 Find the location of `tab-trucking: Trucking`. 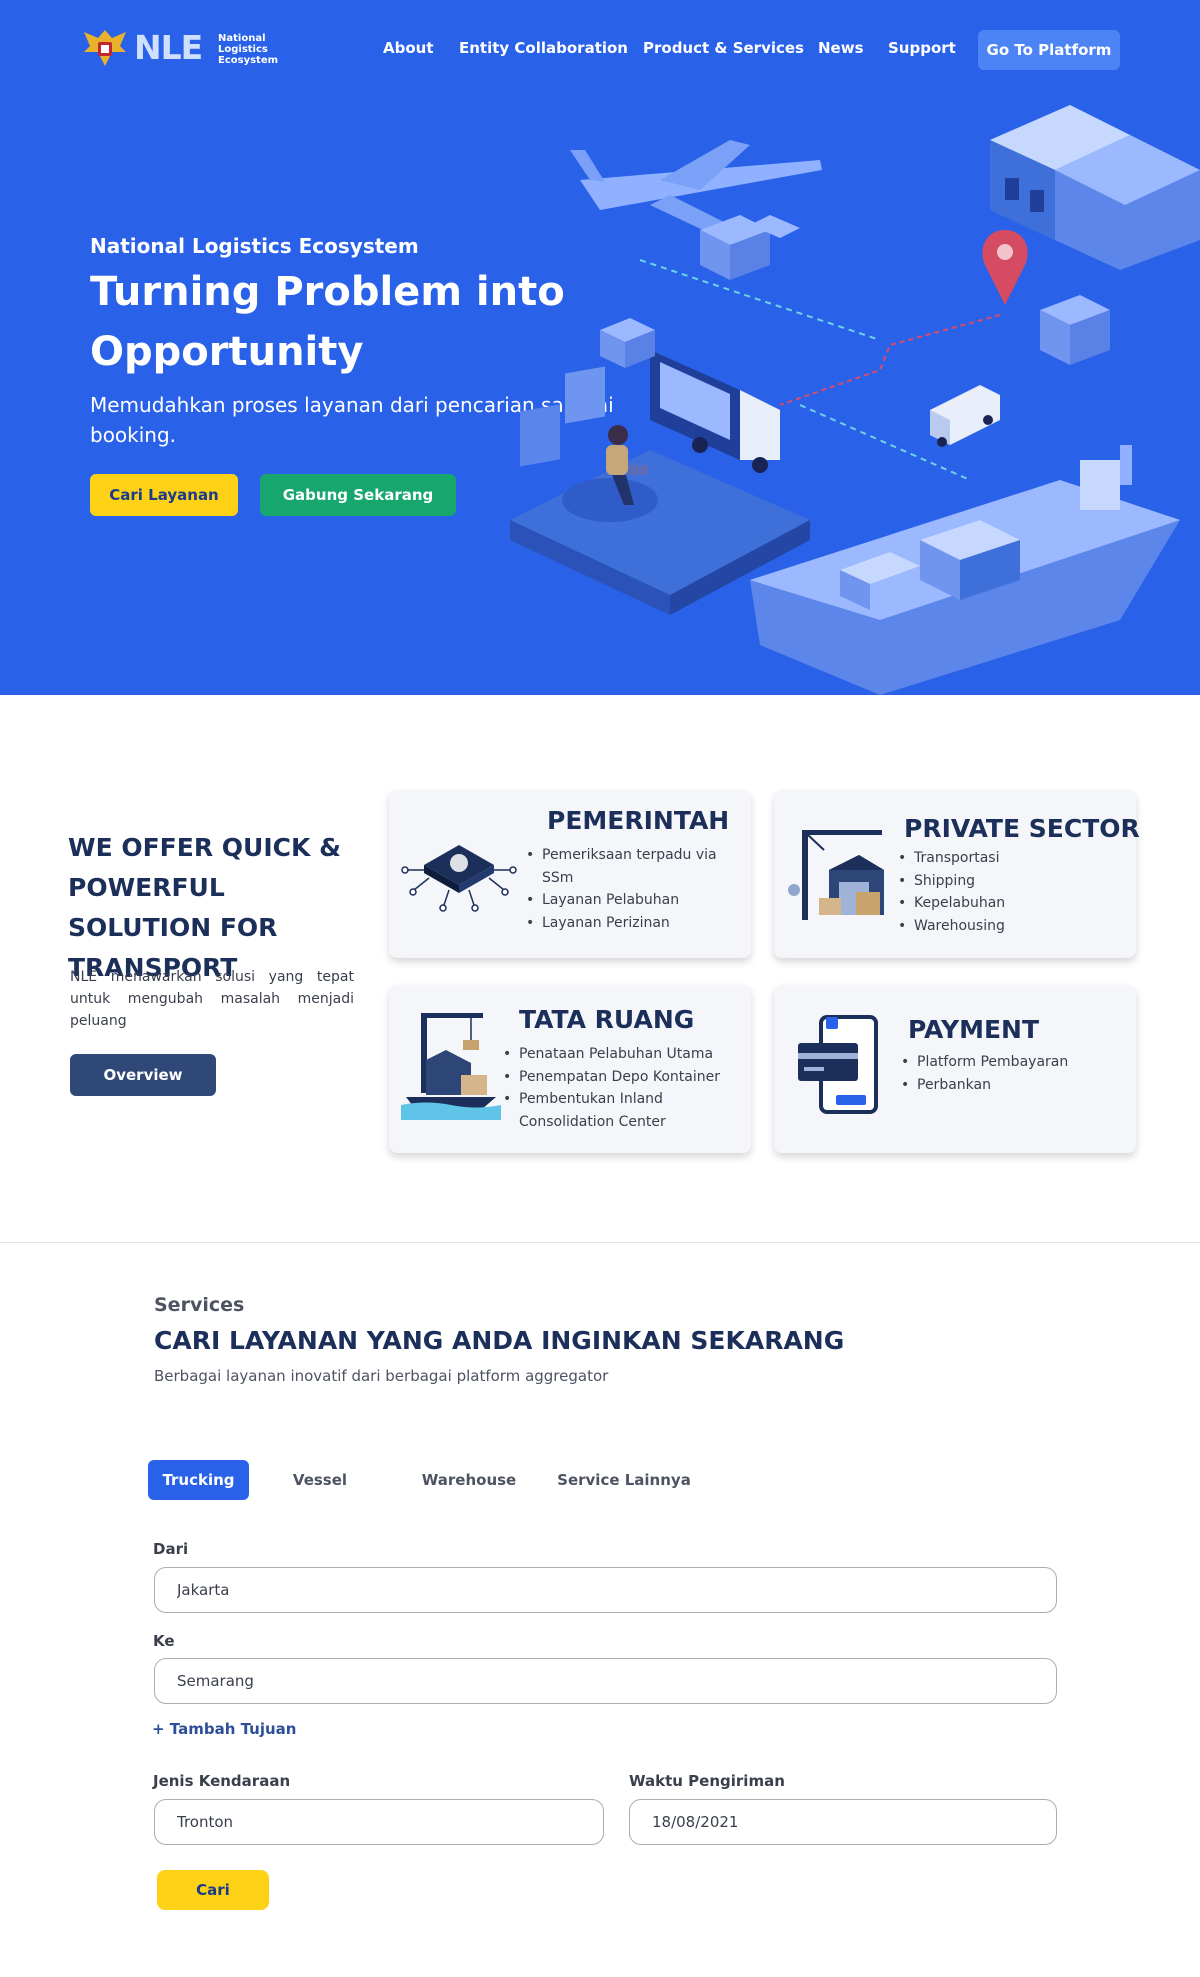

tab-trucking: Trucking is located at coordinates (198, 1480).